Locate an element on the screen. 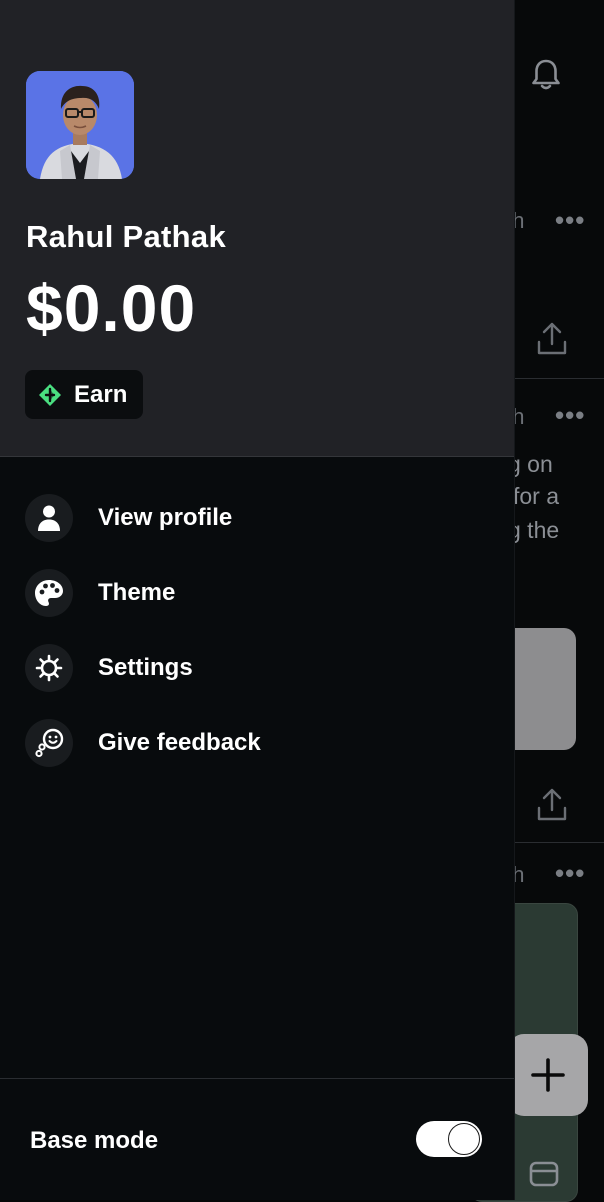 Image resolution: width=604 pixels, height=1202 pixels. notifications-bell-icon is located at coordinates (546, 77).